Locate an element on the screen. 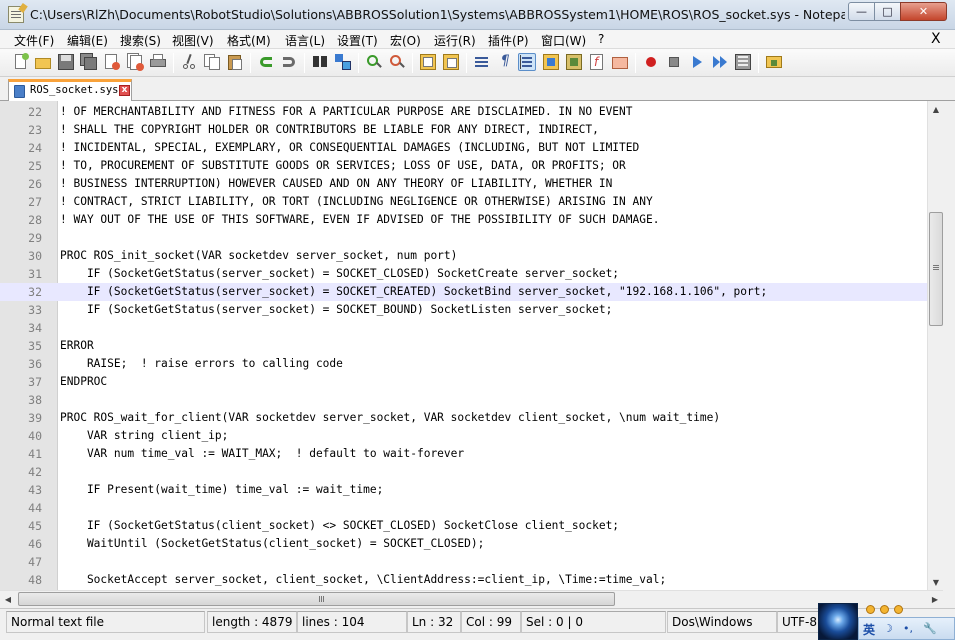 The image size is (955, 640). run-macro-multiple-icon is located at coordinates (720, 62).